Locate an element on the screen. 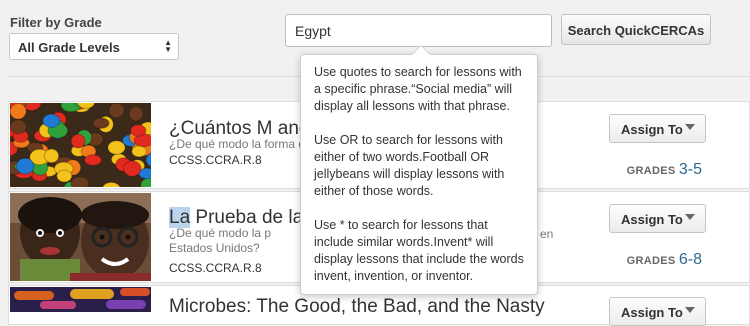 This screenshot has height=326, width=750. grade-level-selected-value: All Grade Levels is located at coordinates (69, 47).